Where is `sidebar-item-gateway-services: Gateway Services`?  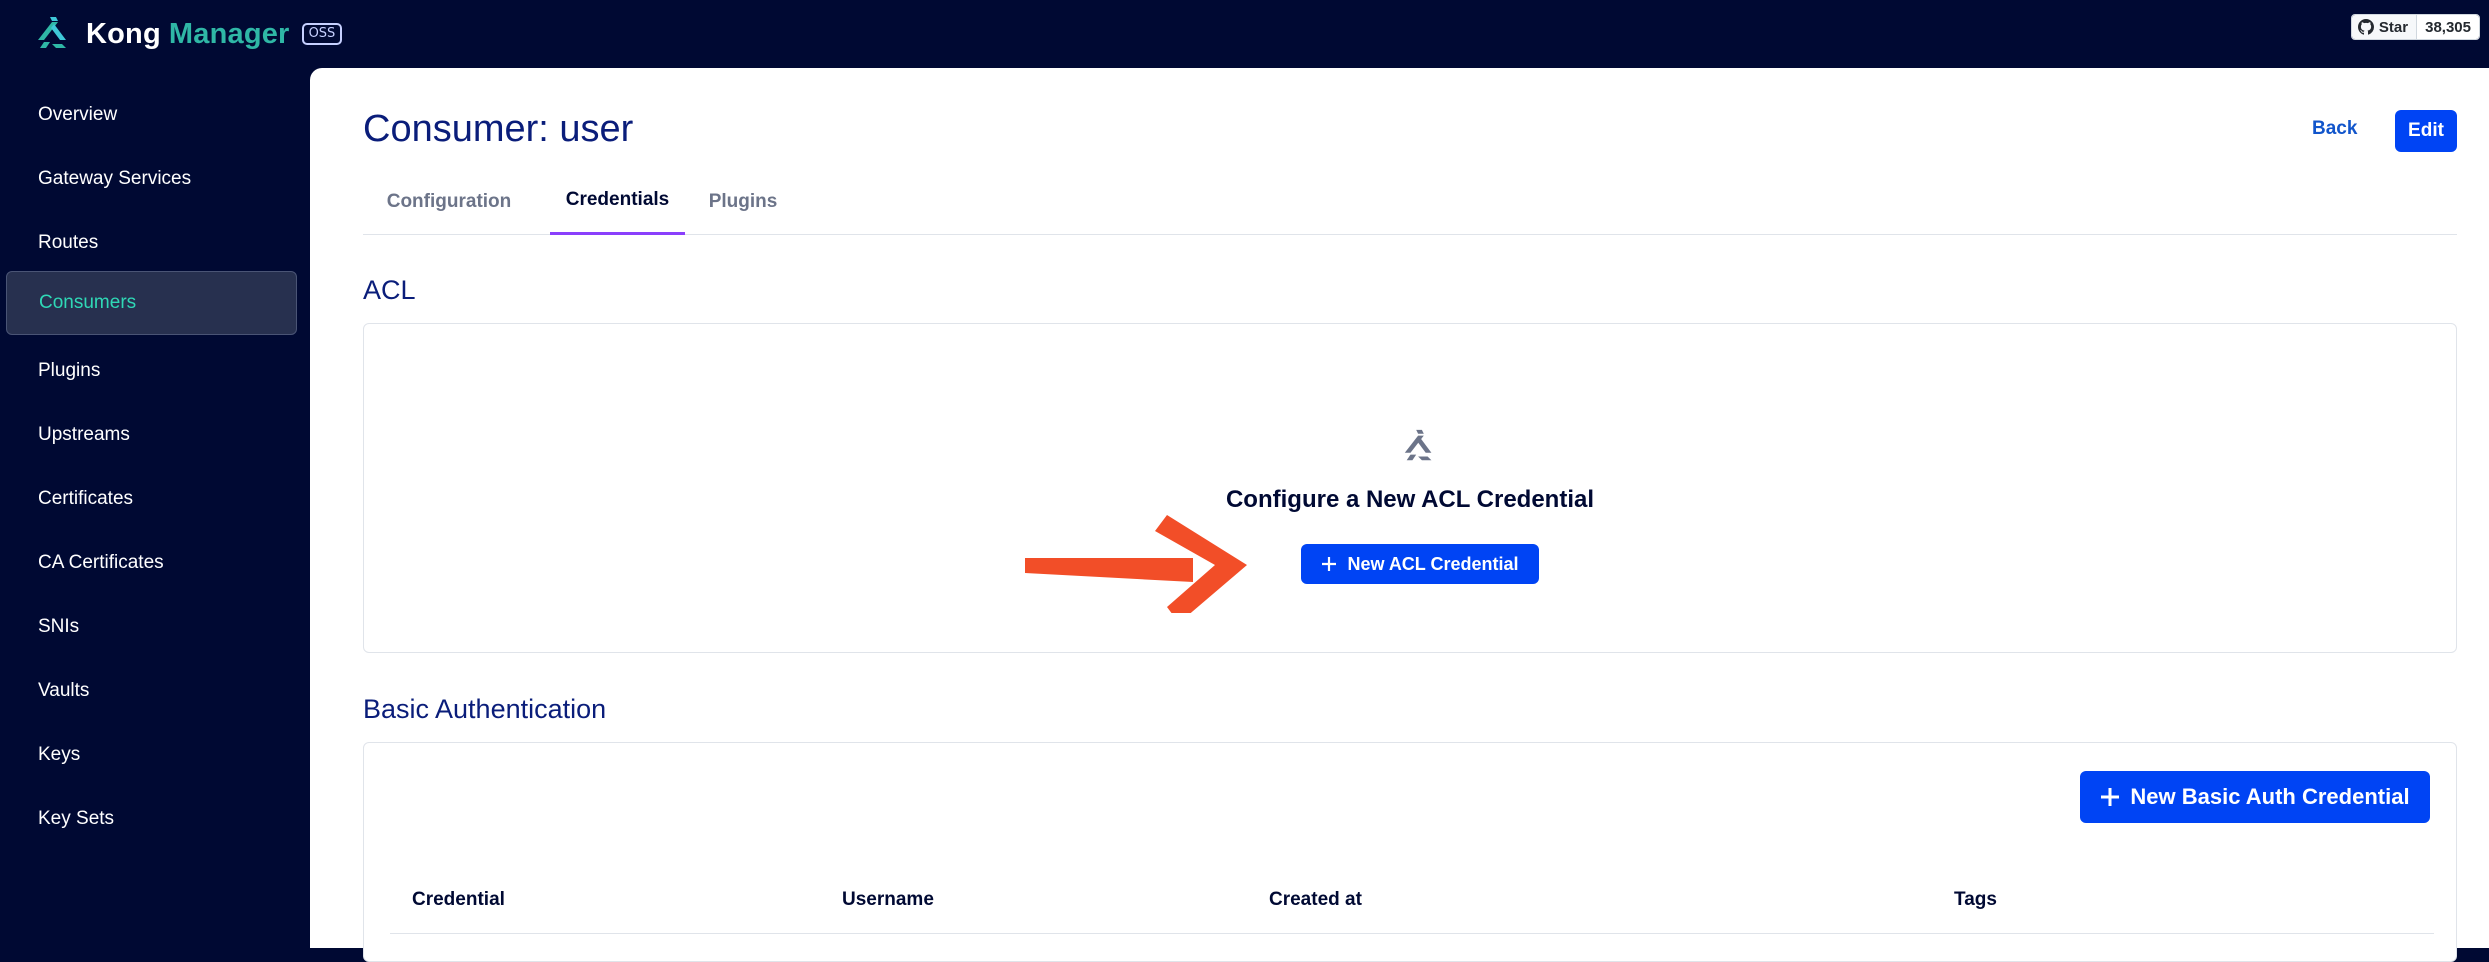
sidebar-item-gateway-services: Gateway Services is located at coordinates (151, 179).